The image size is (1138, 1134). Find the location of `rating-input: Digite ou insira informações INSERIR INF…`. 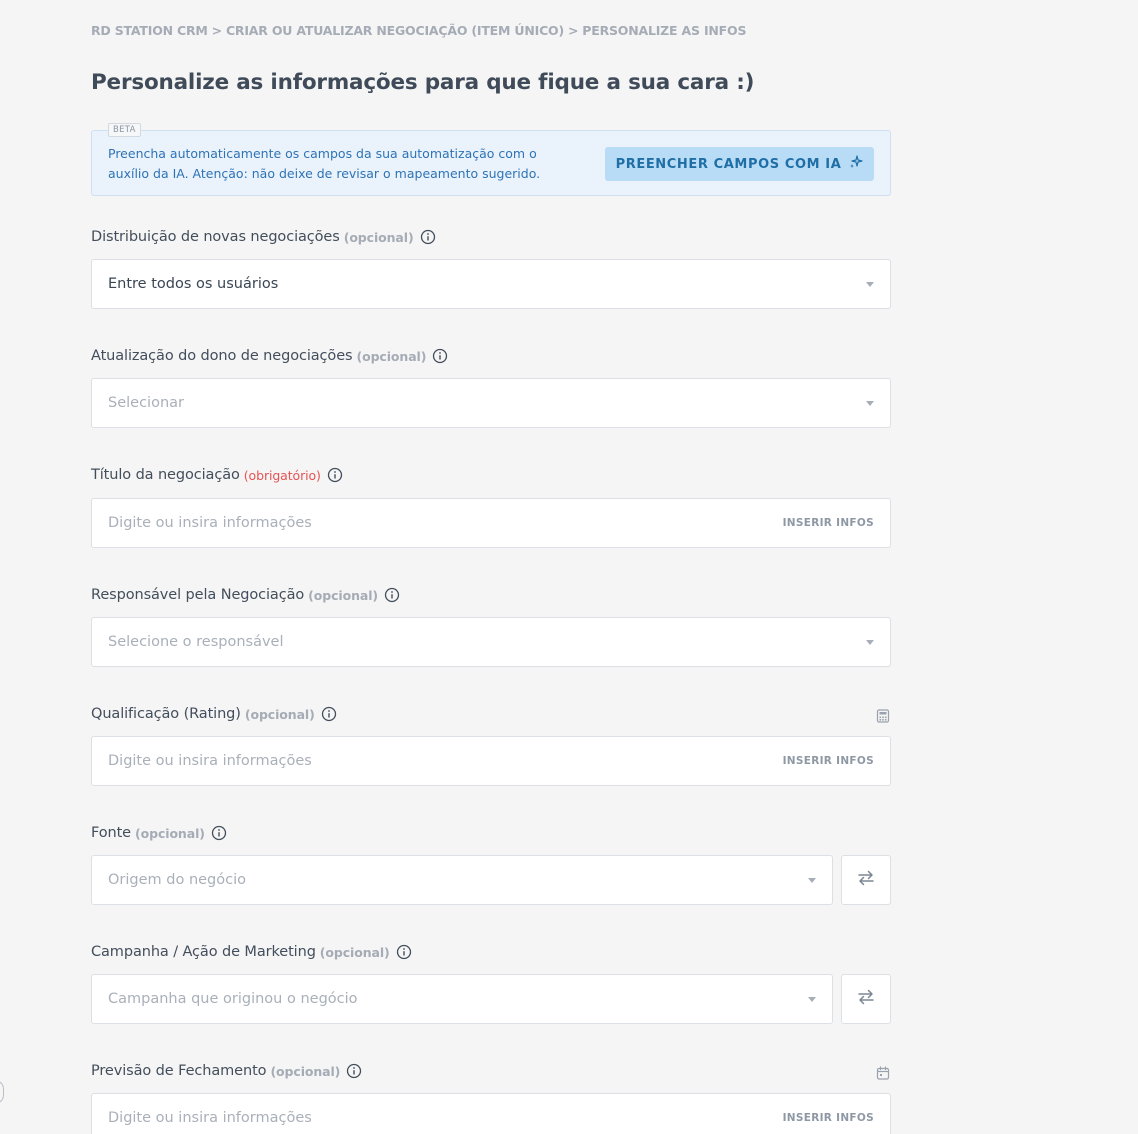

rating-input: Digite ou insira informações INSERIR INF… is located at coordinates (491, 761).